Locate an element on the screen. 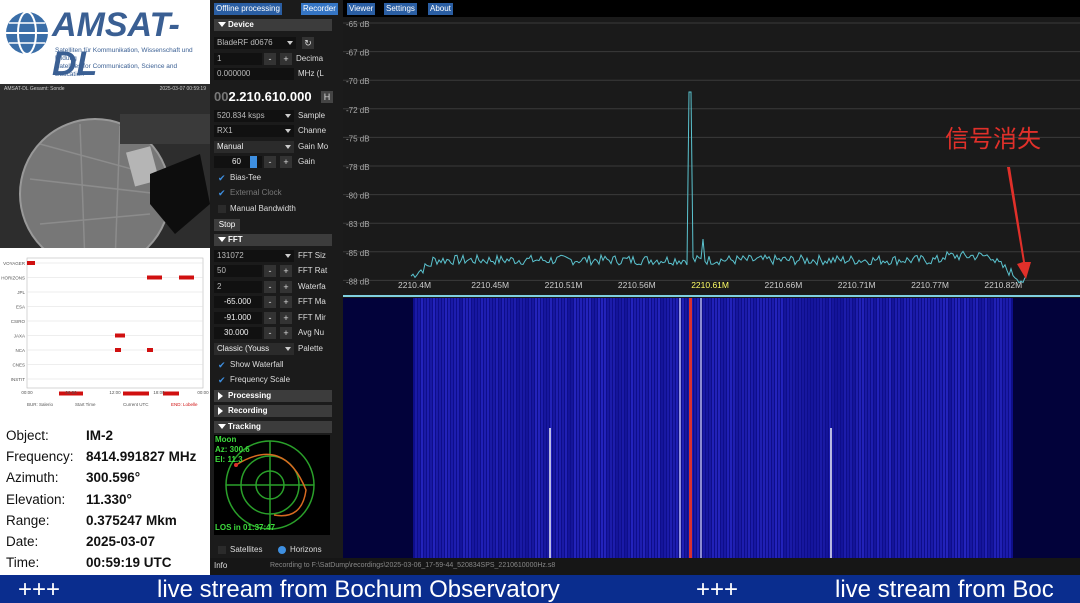 The image size is (1080, 603). db-tick-label: -72 dB is located at coordinates (358, 110).